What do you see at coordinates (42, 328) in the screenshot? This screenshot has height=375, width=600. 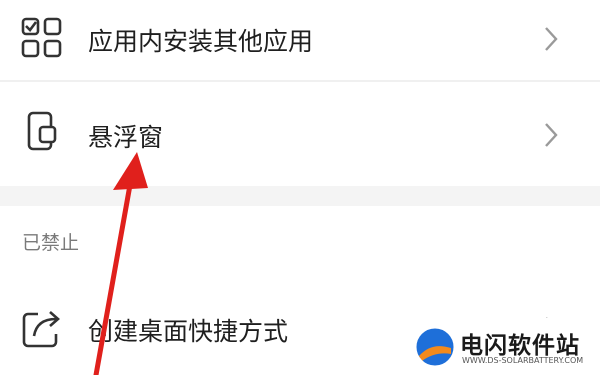 I see `share-shortcut-icon` at bounding box center [42, 328].